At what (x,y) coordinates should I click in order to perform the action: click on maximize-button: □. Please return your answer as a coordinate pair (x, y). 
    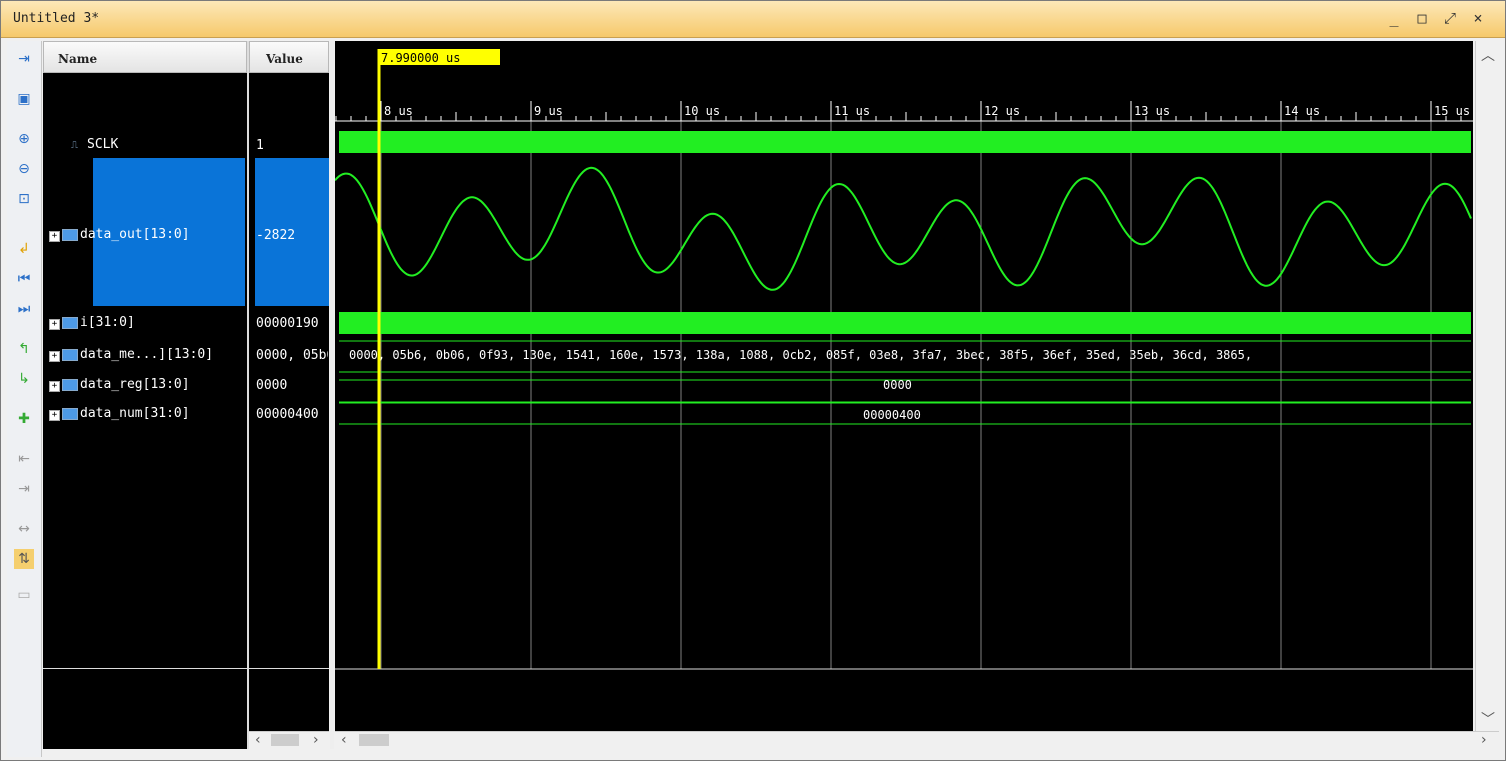
    Looking at the image, I should click on (1422, 18).